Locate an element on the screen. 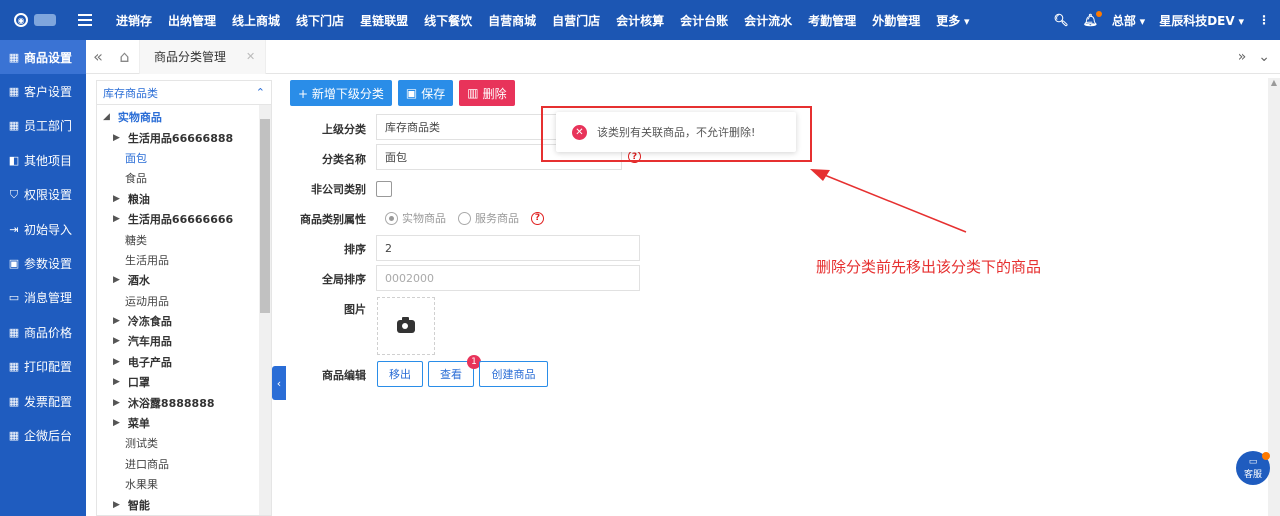 The width and height of the screenshot is (1280, 516). sidebar-item: ▦ 企微后台 is located at coordinates (43, 435).